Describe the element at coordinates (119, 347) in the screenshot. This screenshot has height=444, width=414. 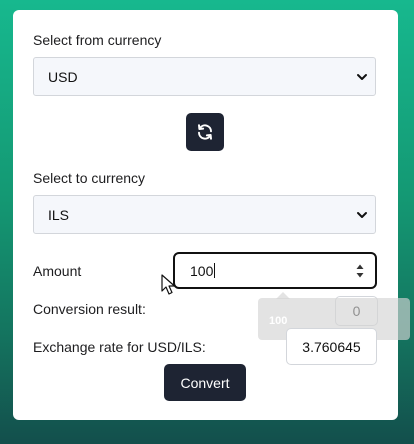
I see `exchange-rate-label: Exchange rate for USD/ILS:` at that location.